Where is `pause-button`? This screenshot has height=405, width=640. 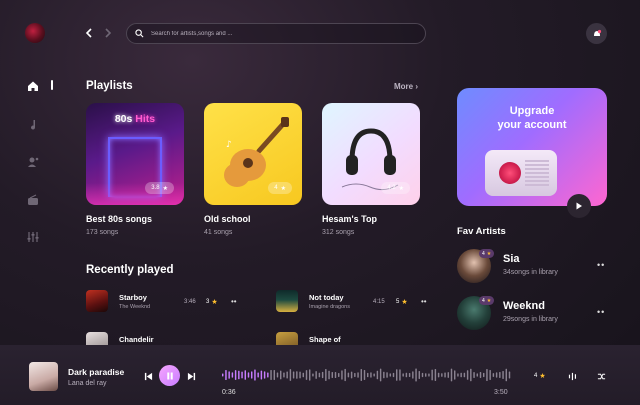 pause-button is located at coordinates (169, 375).